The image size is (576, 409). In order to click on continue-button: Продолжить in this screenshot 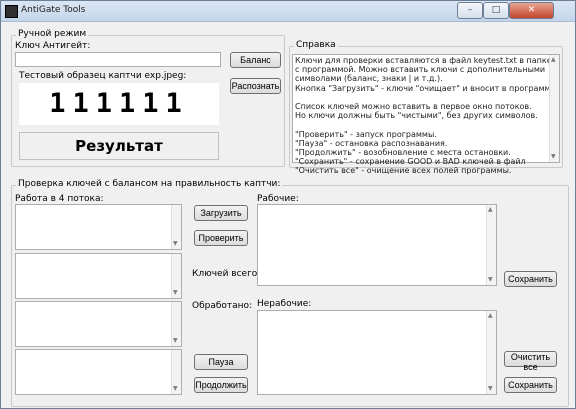, I will do `click(221, 385)`.